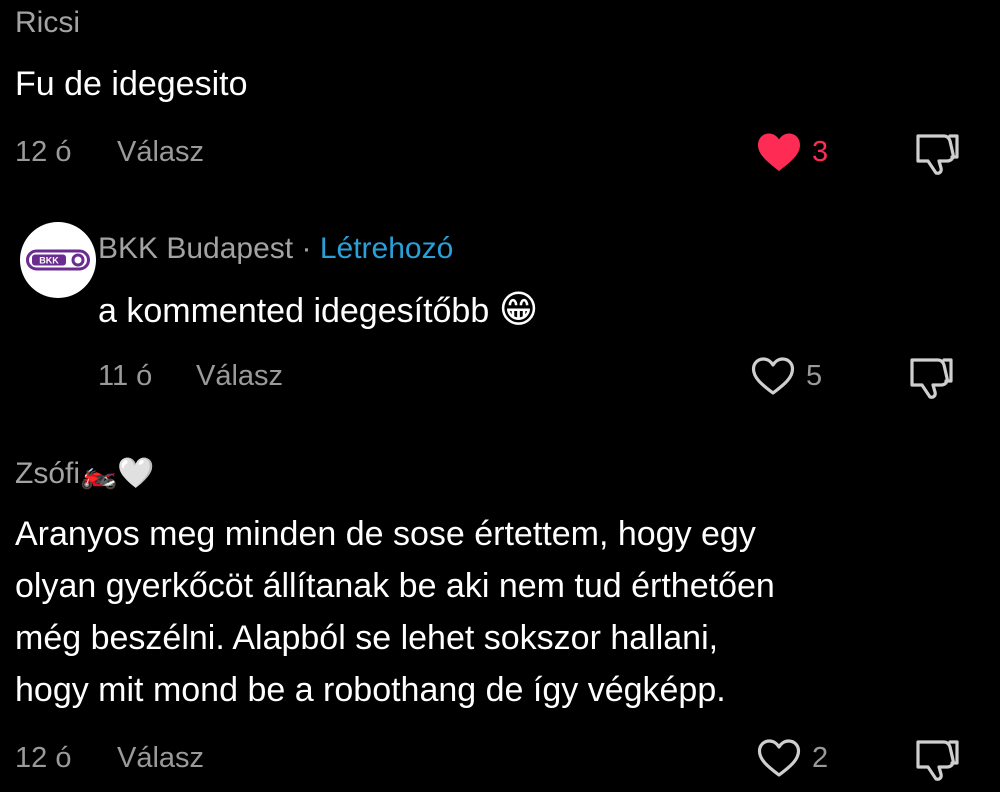 Image resolution: width=1000 pixels, height=792 pixels. I want to click on username-emoji: 🏍️🤍, so click(117, 473).